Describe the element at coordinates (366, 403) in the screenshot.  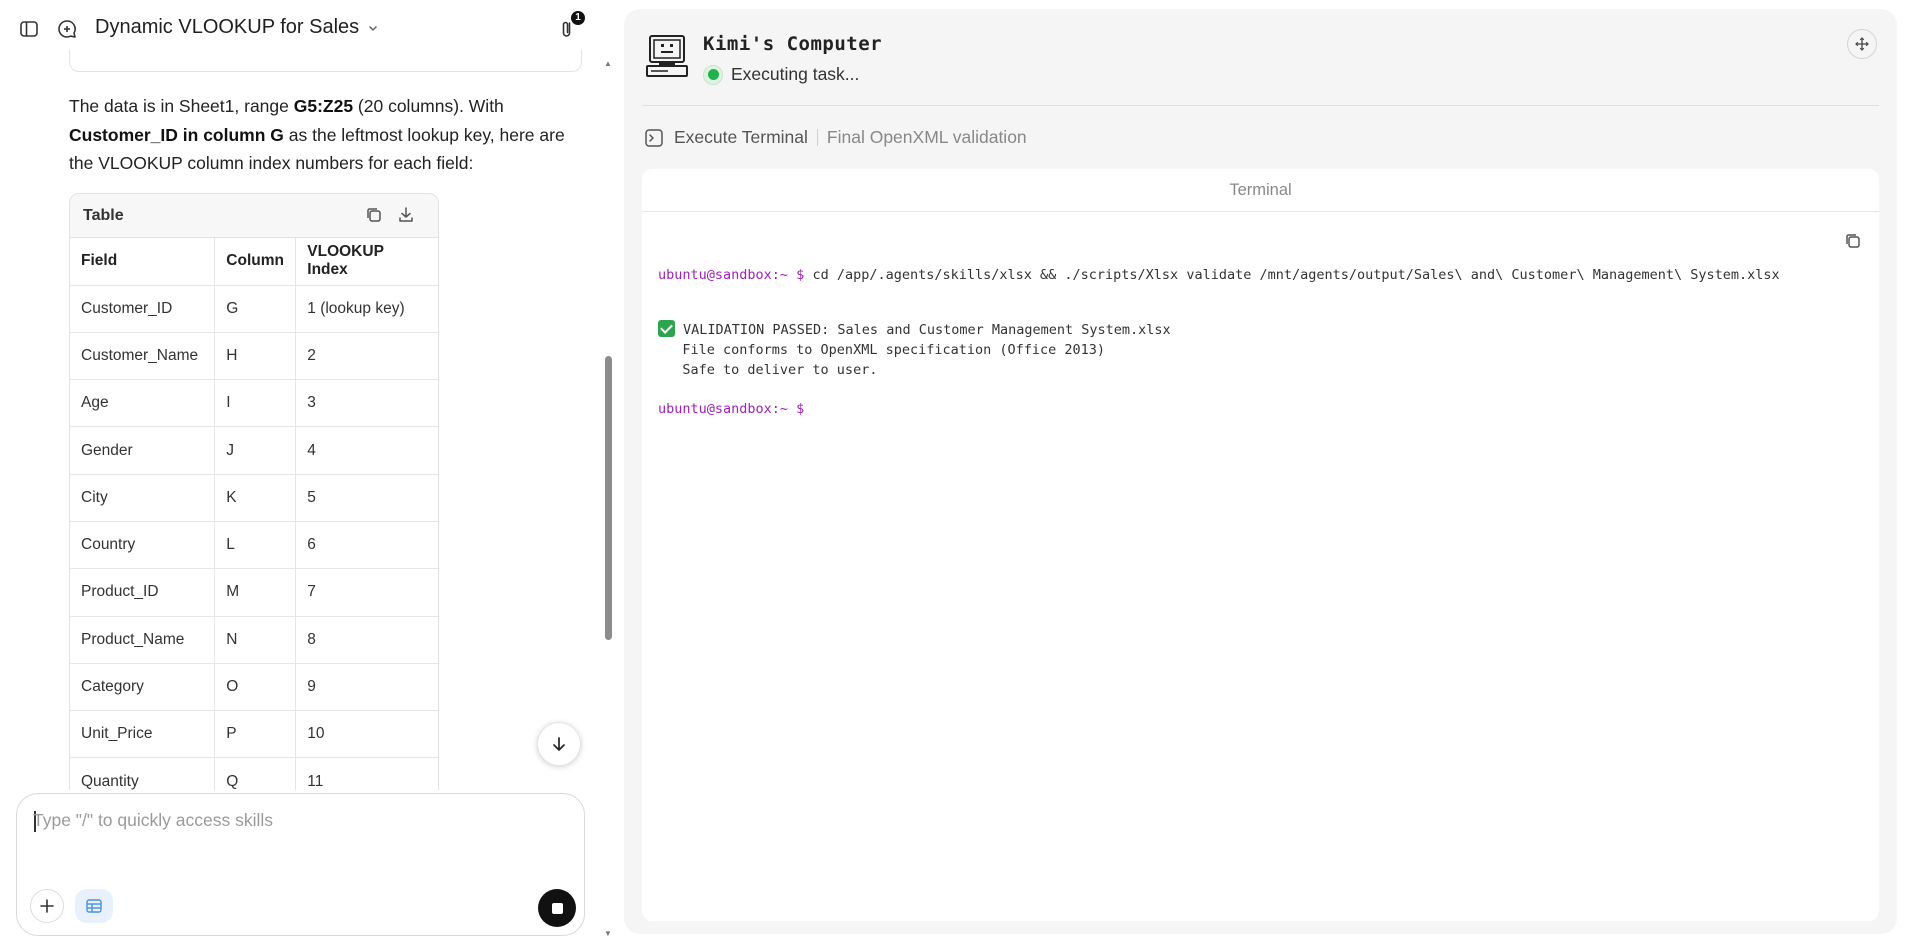
I see `table-cell: 3` at that location.